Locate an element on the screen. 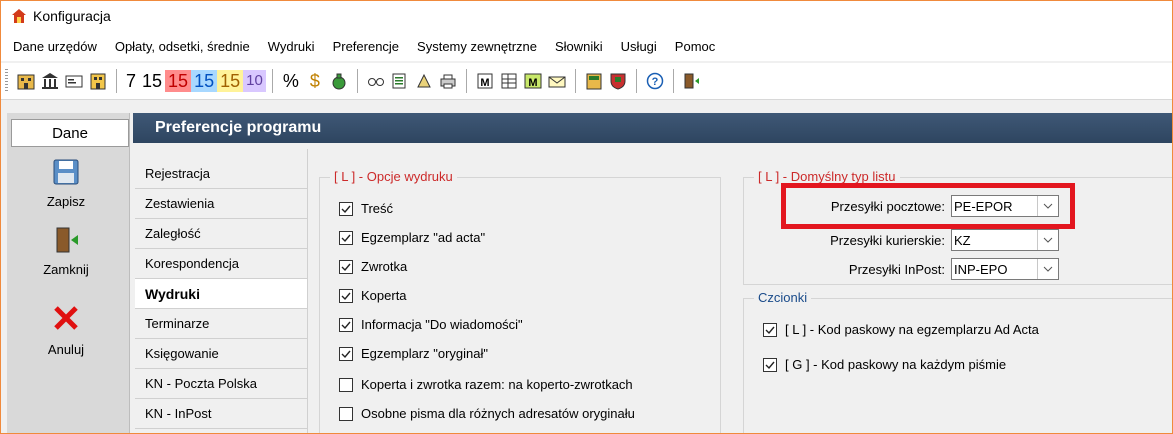  help-icon: ? is located at coordinates (655, 81).